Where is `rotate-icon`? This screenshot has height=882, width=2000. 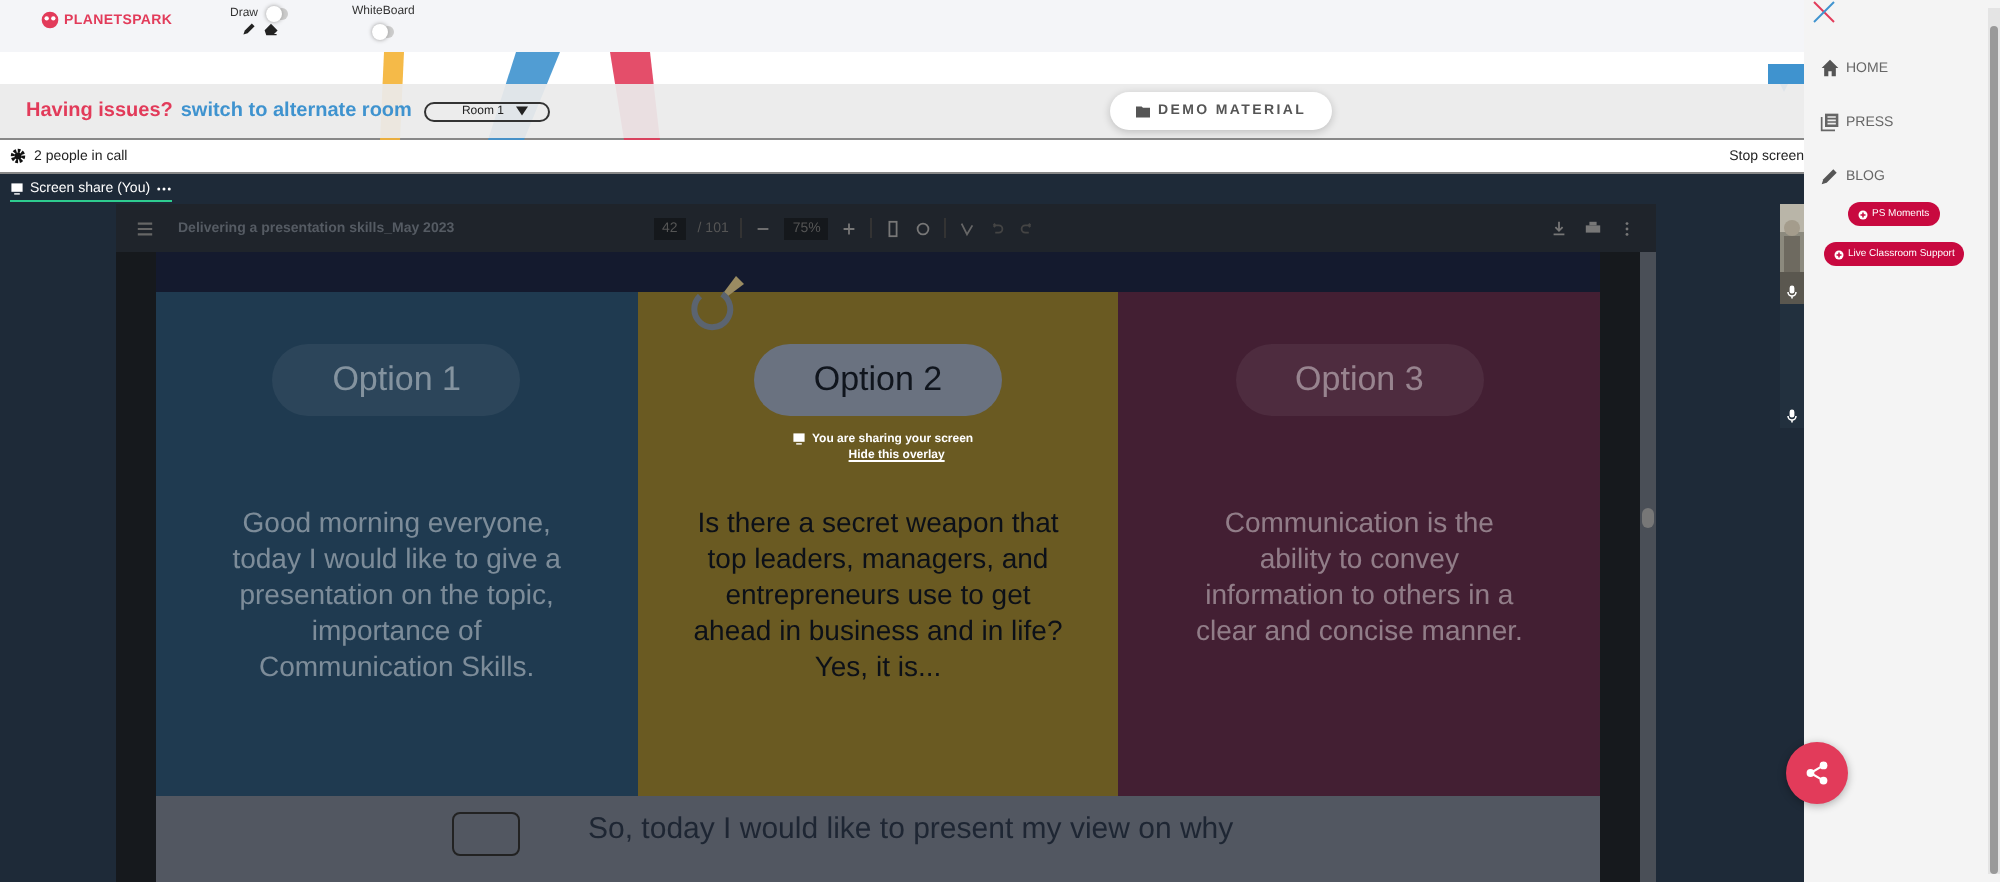 rotate-icon is located at coordinates (923, 228).